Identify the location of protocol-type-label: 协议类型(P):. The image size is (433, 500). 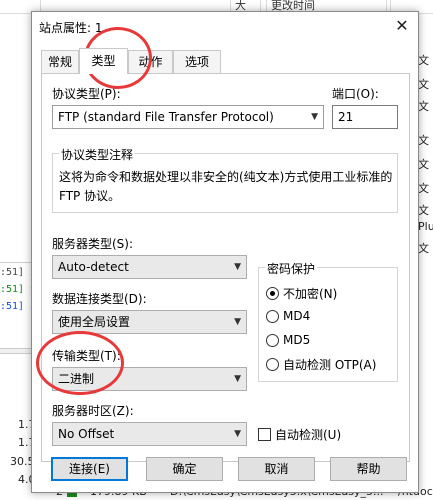
(86, 94).